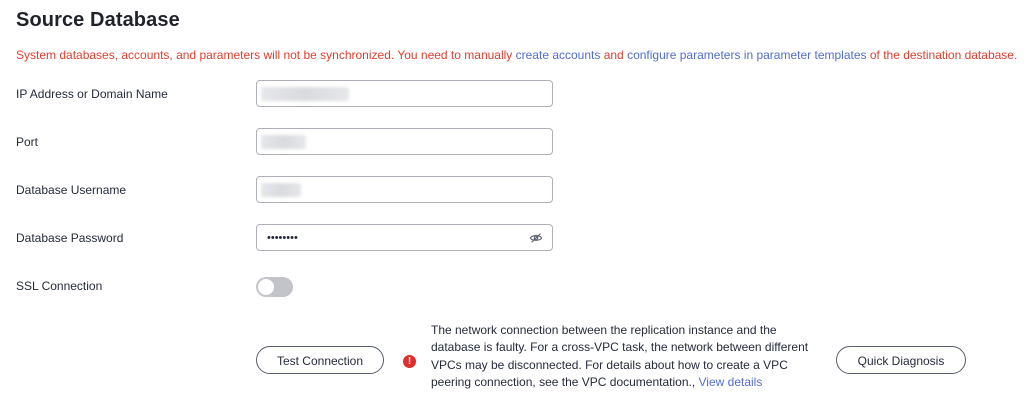 This screenshot has height=419, width=1030. What do you see at coordinates (404, 93) in the screenshot?
I see `ip-address-input` at bounding box center [404, 93].